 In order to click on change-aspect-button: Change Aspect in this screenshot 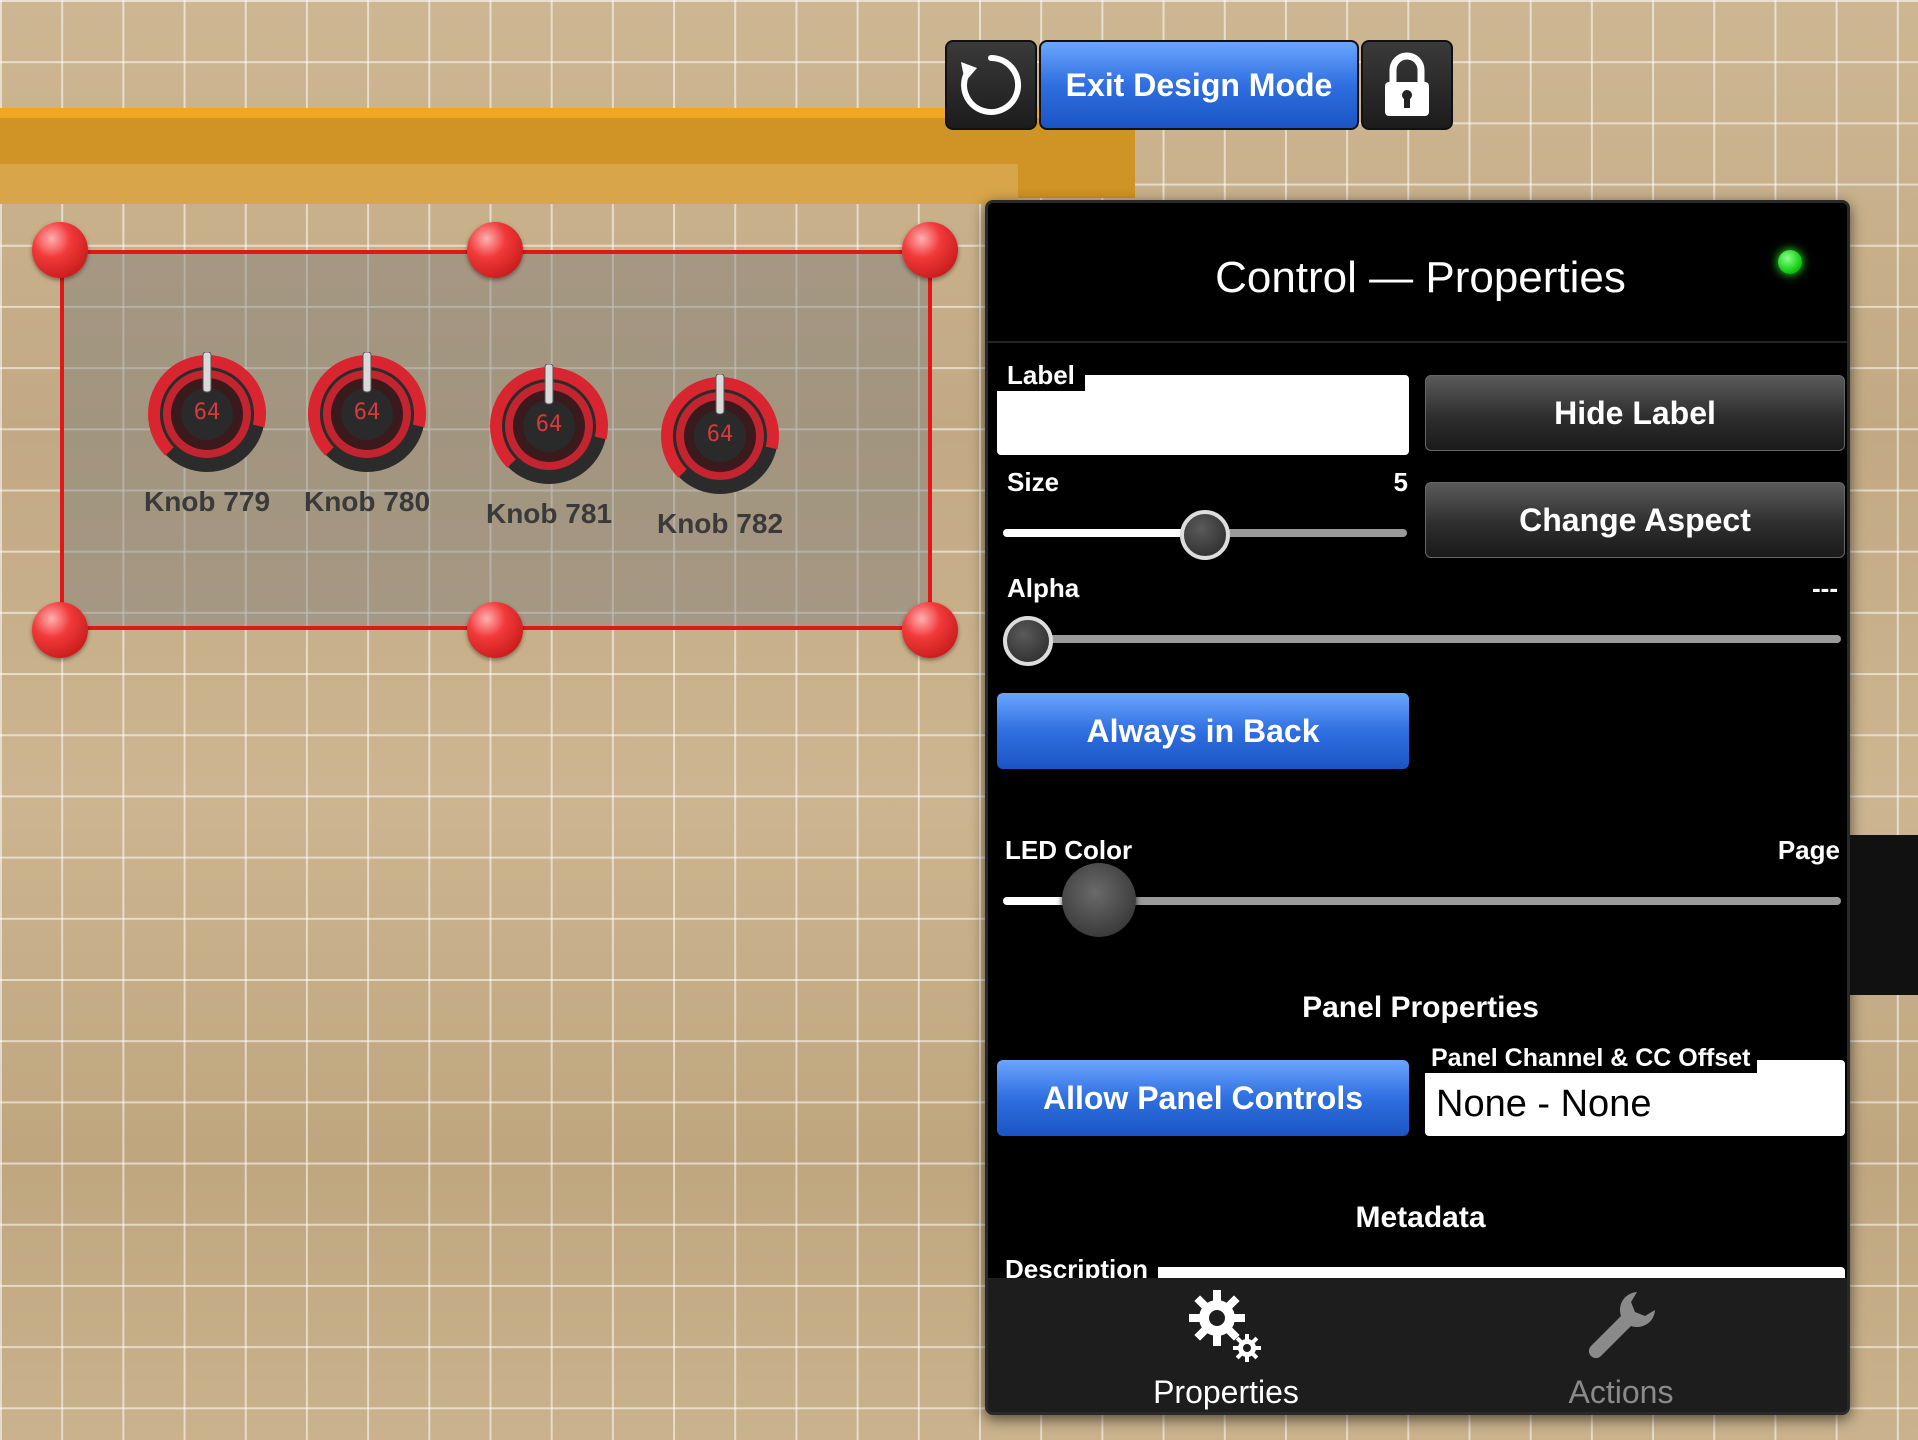, I will do `click(1635, 520)`.